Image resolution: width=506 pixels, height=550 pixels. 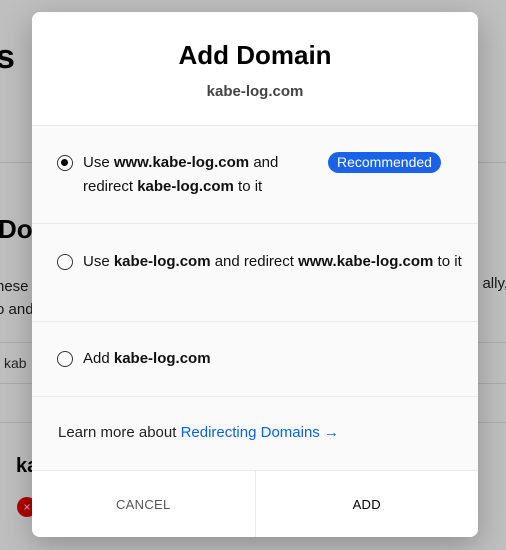 What do you see at coordinates (65, 163) in the screenshot?
I see `radio-option-www-redirect` at bounding box center [65, 163].